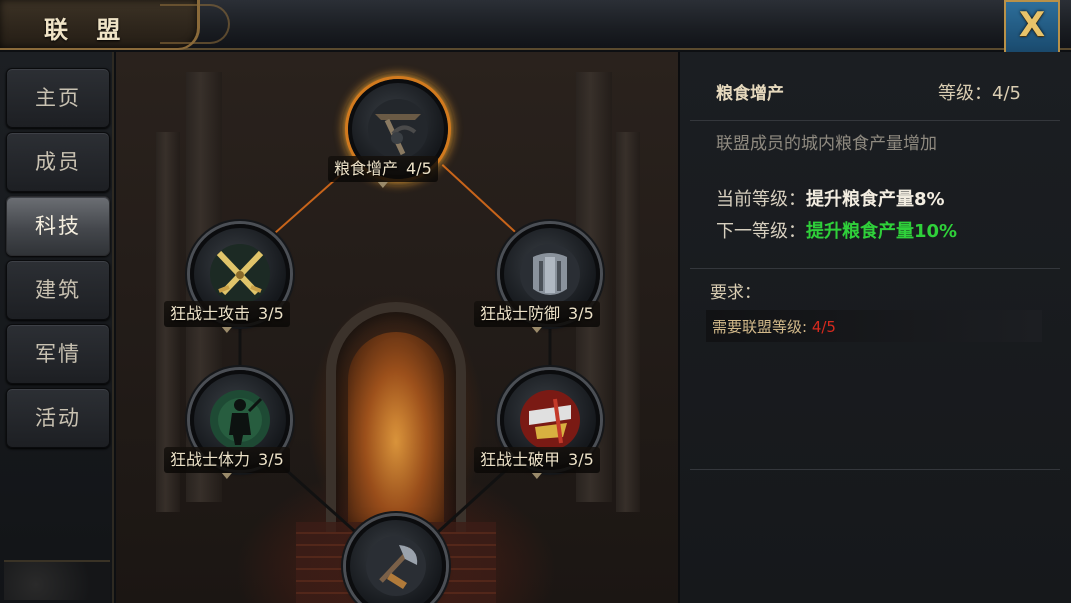 The image size is (1071, 603). What do you see at coordinates (58, 290) in the screenshot?
I see `sidebar-item-buildings: 建筑` at bounding box center [58, 290].